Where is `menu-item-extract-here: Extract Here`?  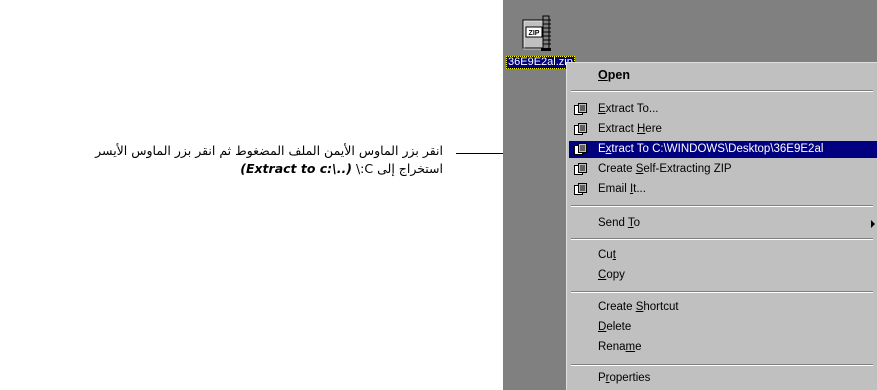
menu-item-extract-here: Extract Here is located at coordinates (723, 129).